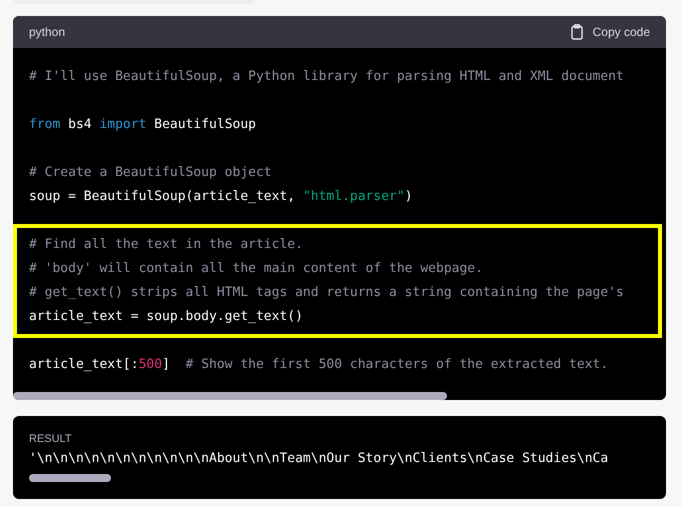  What do you see at coordinates (318, 459) in the screenshot?
I see `result-output: '\n\n\n\n\n\n\n\n\n\n\nAbout\n\nTeam\nOur Story\nClients\nCase Studies\nCa` at bounding box center [318, 459].